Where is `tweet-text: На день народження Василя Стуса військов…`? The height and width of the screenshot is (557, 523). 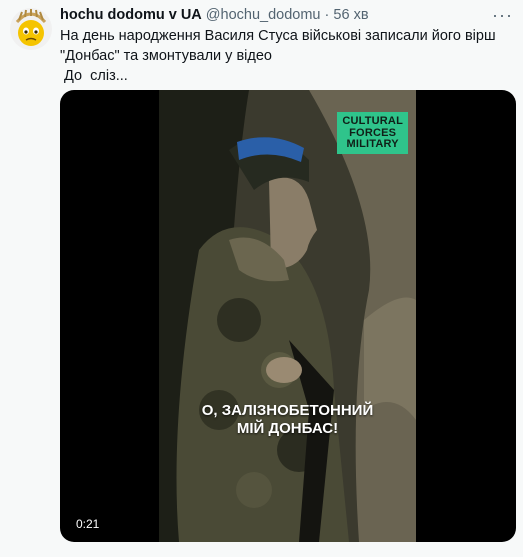
tweet-text: На день народження Василя Стуса військов… is located at coordinates (285, 56).